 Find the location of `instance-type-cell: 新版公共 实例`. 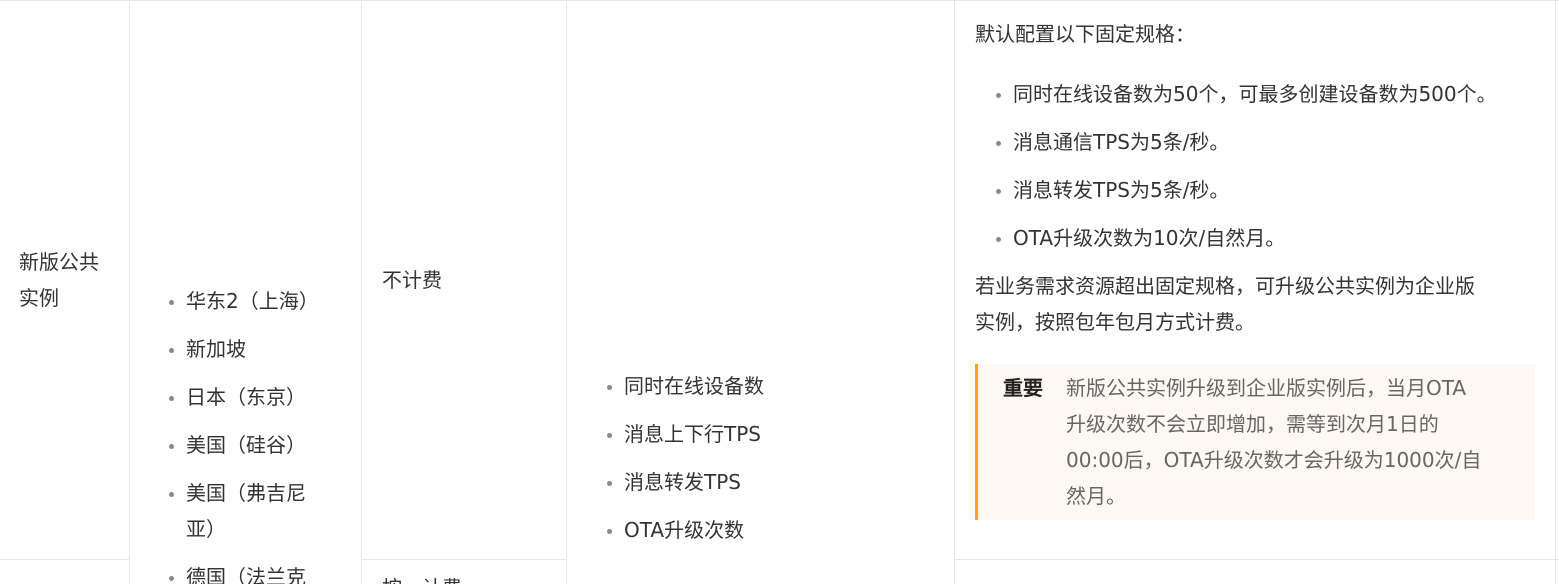

instance-type-cell: 新版公共 实例 is located at coordinates (69, 280).